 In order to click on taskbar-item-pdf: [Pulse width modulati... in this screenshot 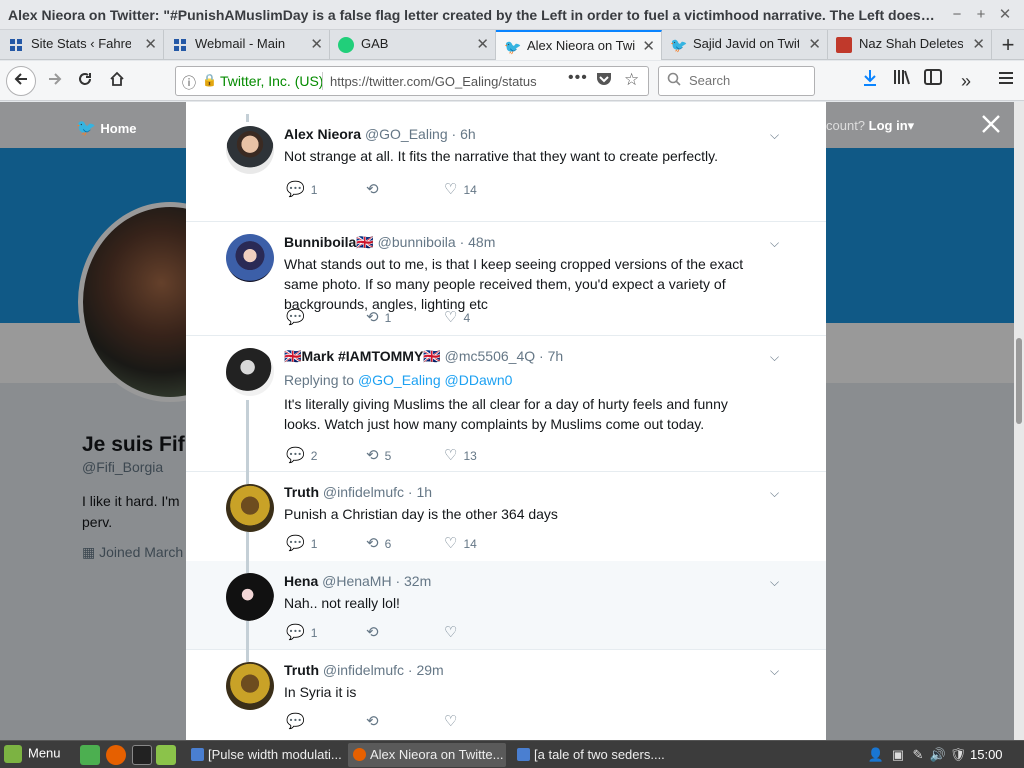, I will do `click(264, 755)`.